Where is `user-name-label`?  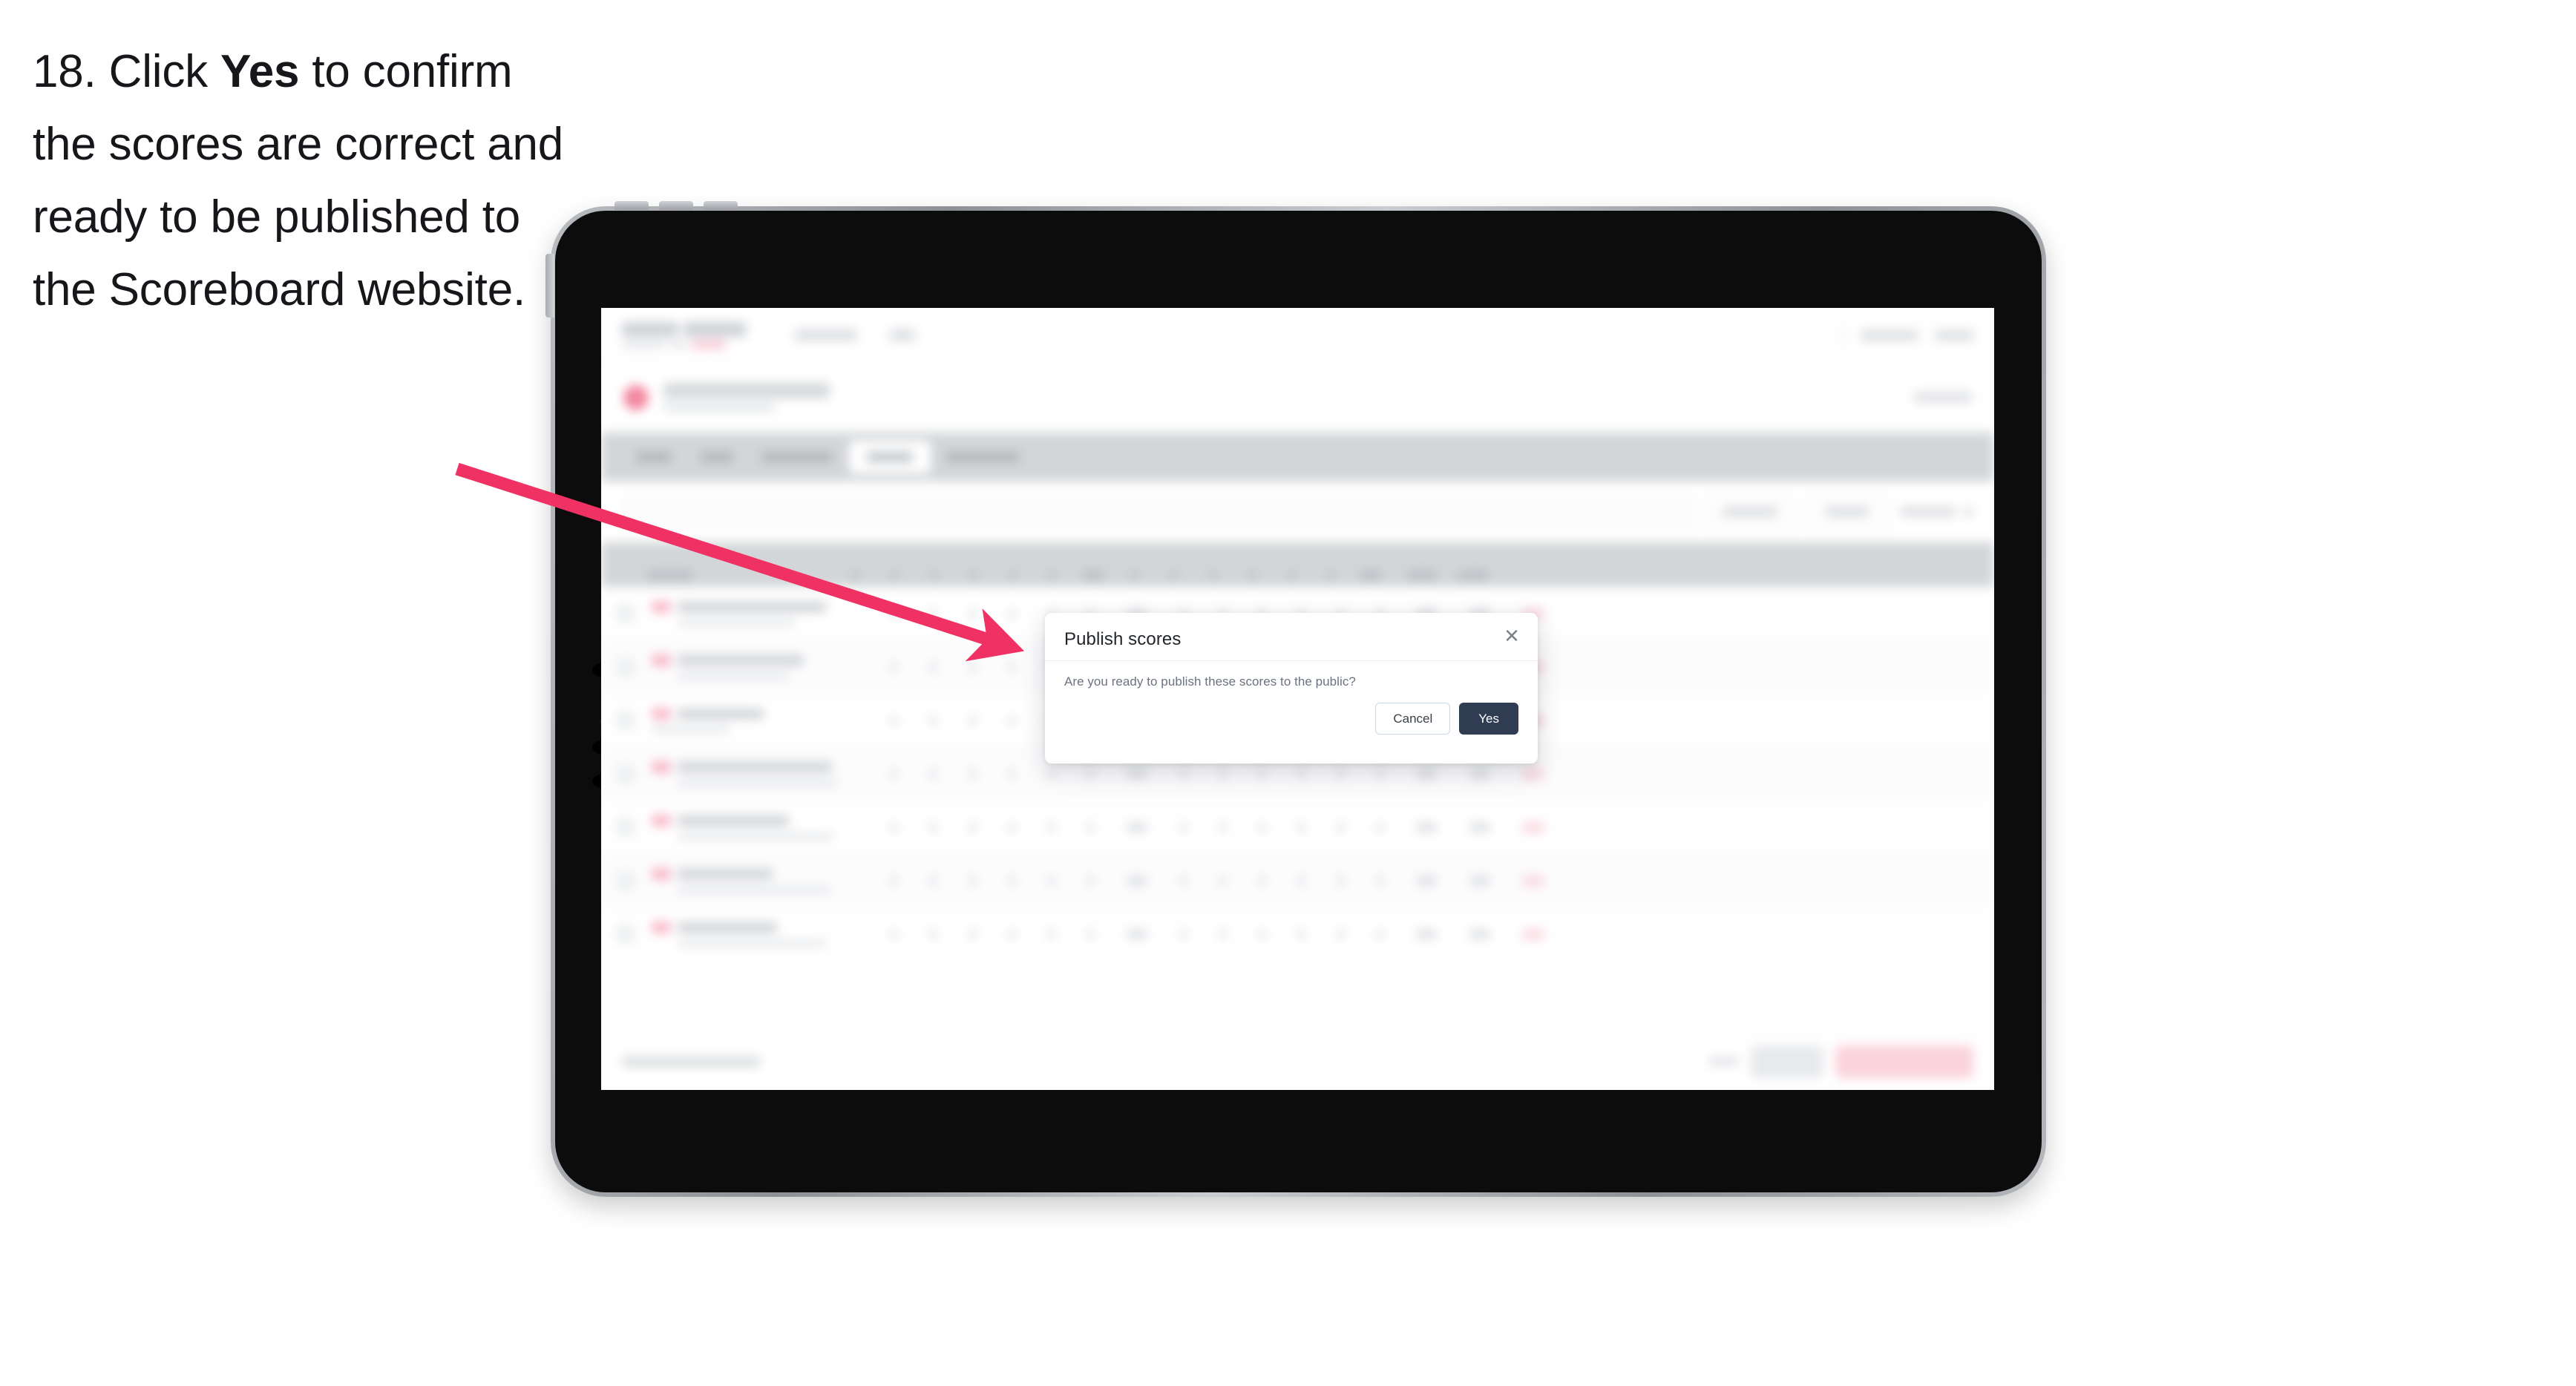 user-name-label is located at coordinates (1889, 335).